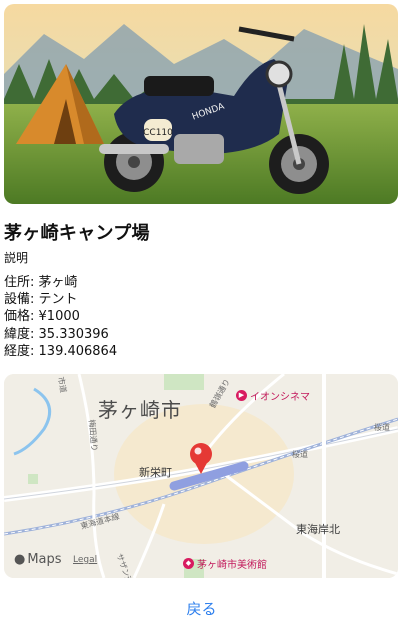 The width and height of the screenshot is (403, 624). I want to click on detail-value: テント, so click(58, 300).